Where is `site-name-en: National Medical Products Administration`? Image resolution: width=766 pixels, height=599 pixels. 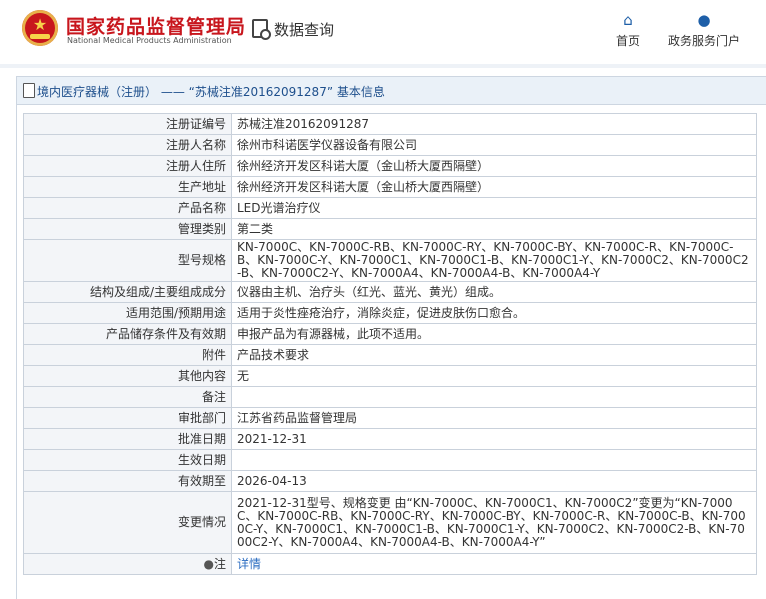 site-name-en: National Medical Products Administration is located at coordinates (149, 40).